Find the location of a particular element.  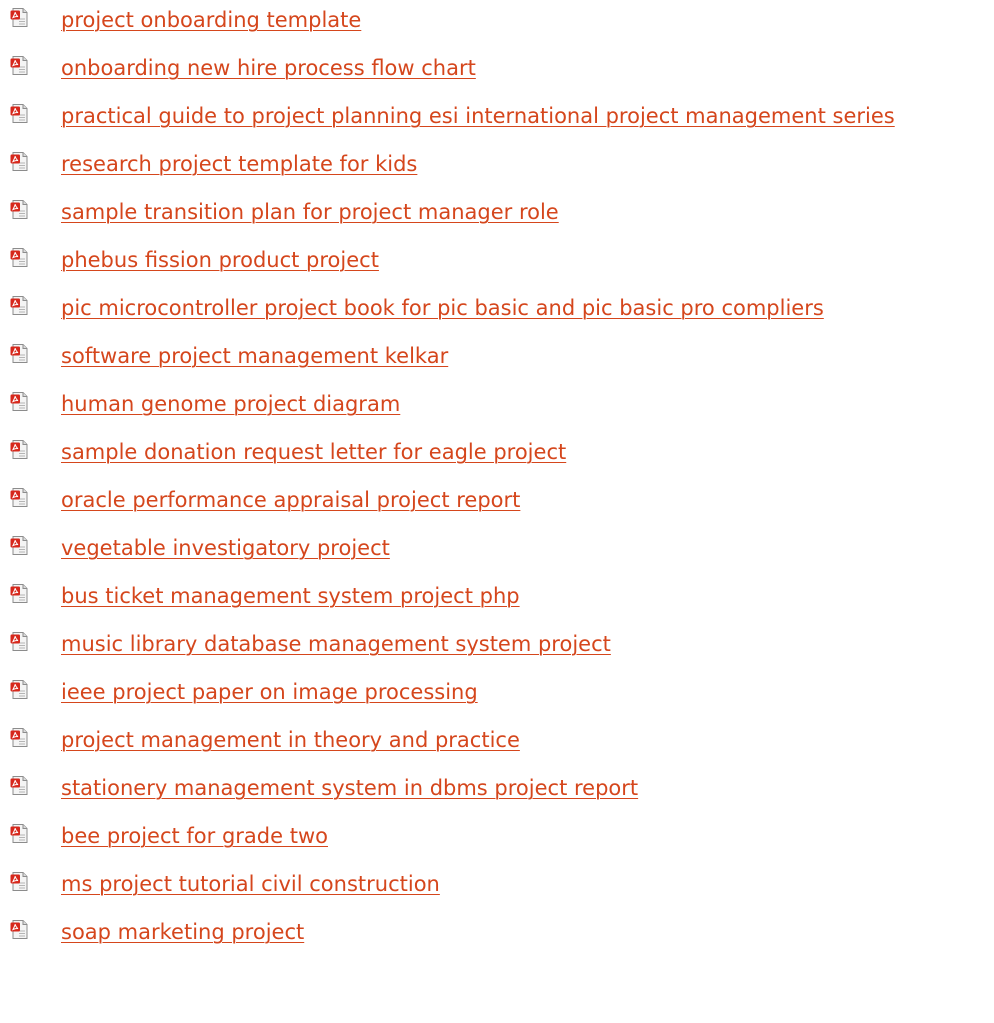

list-item: vegetable investigatory project is located at coordinates (497, 553).